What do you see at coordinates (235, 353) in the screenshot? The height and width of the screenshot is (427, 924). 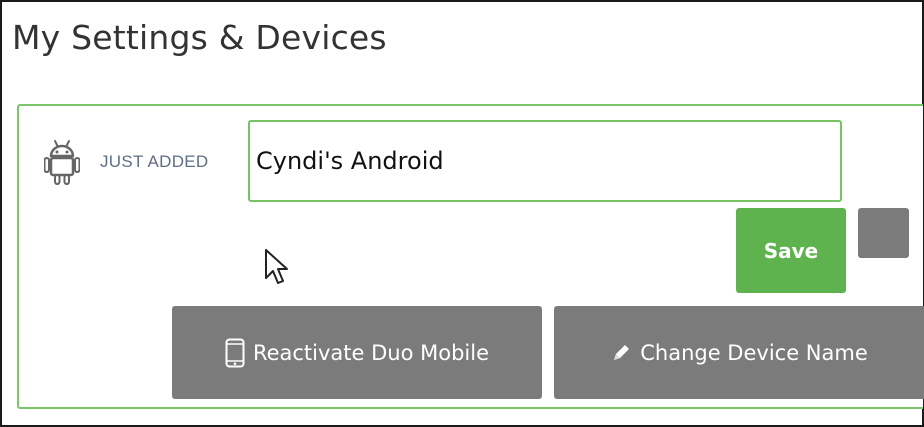 I see `phone-icon` at bounding box center [235, 353].